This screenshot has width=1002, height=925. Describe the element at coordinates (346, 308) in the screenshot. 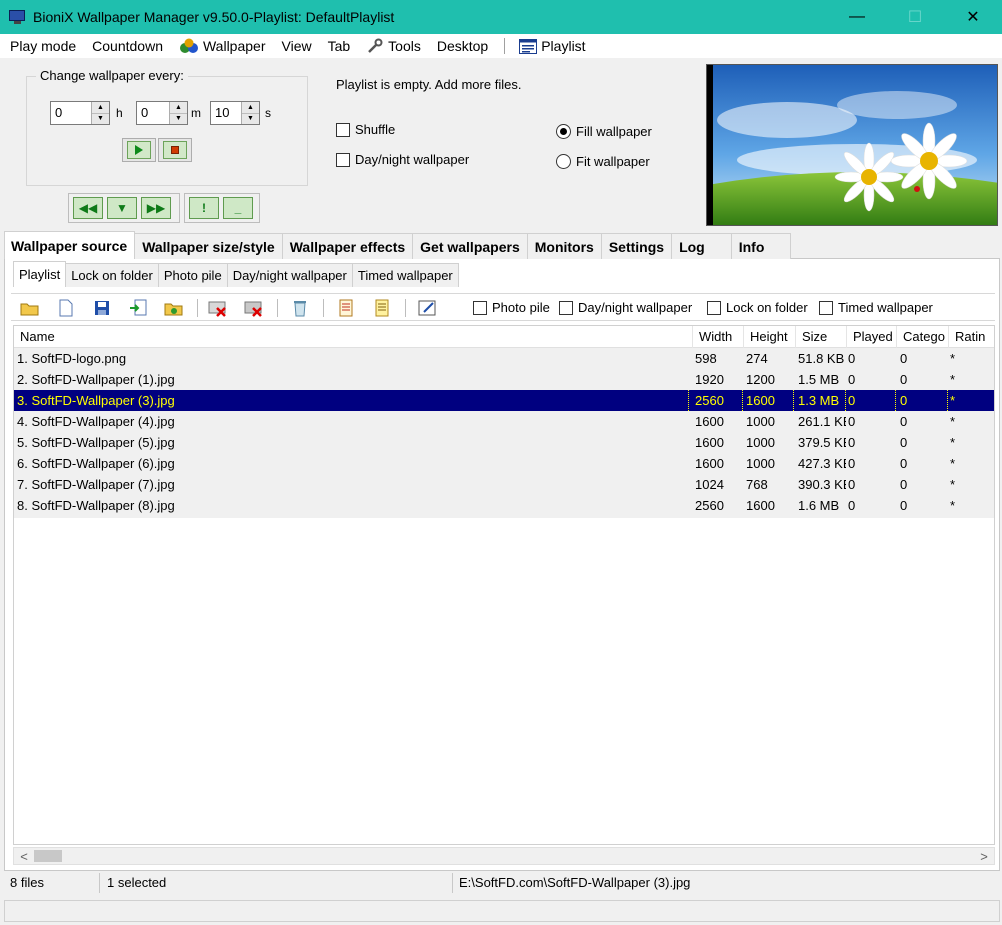

I see `properties-icon` at that location.